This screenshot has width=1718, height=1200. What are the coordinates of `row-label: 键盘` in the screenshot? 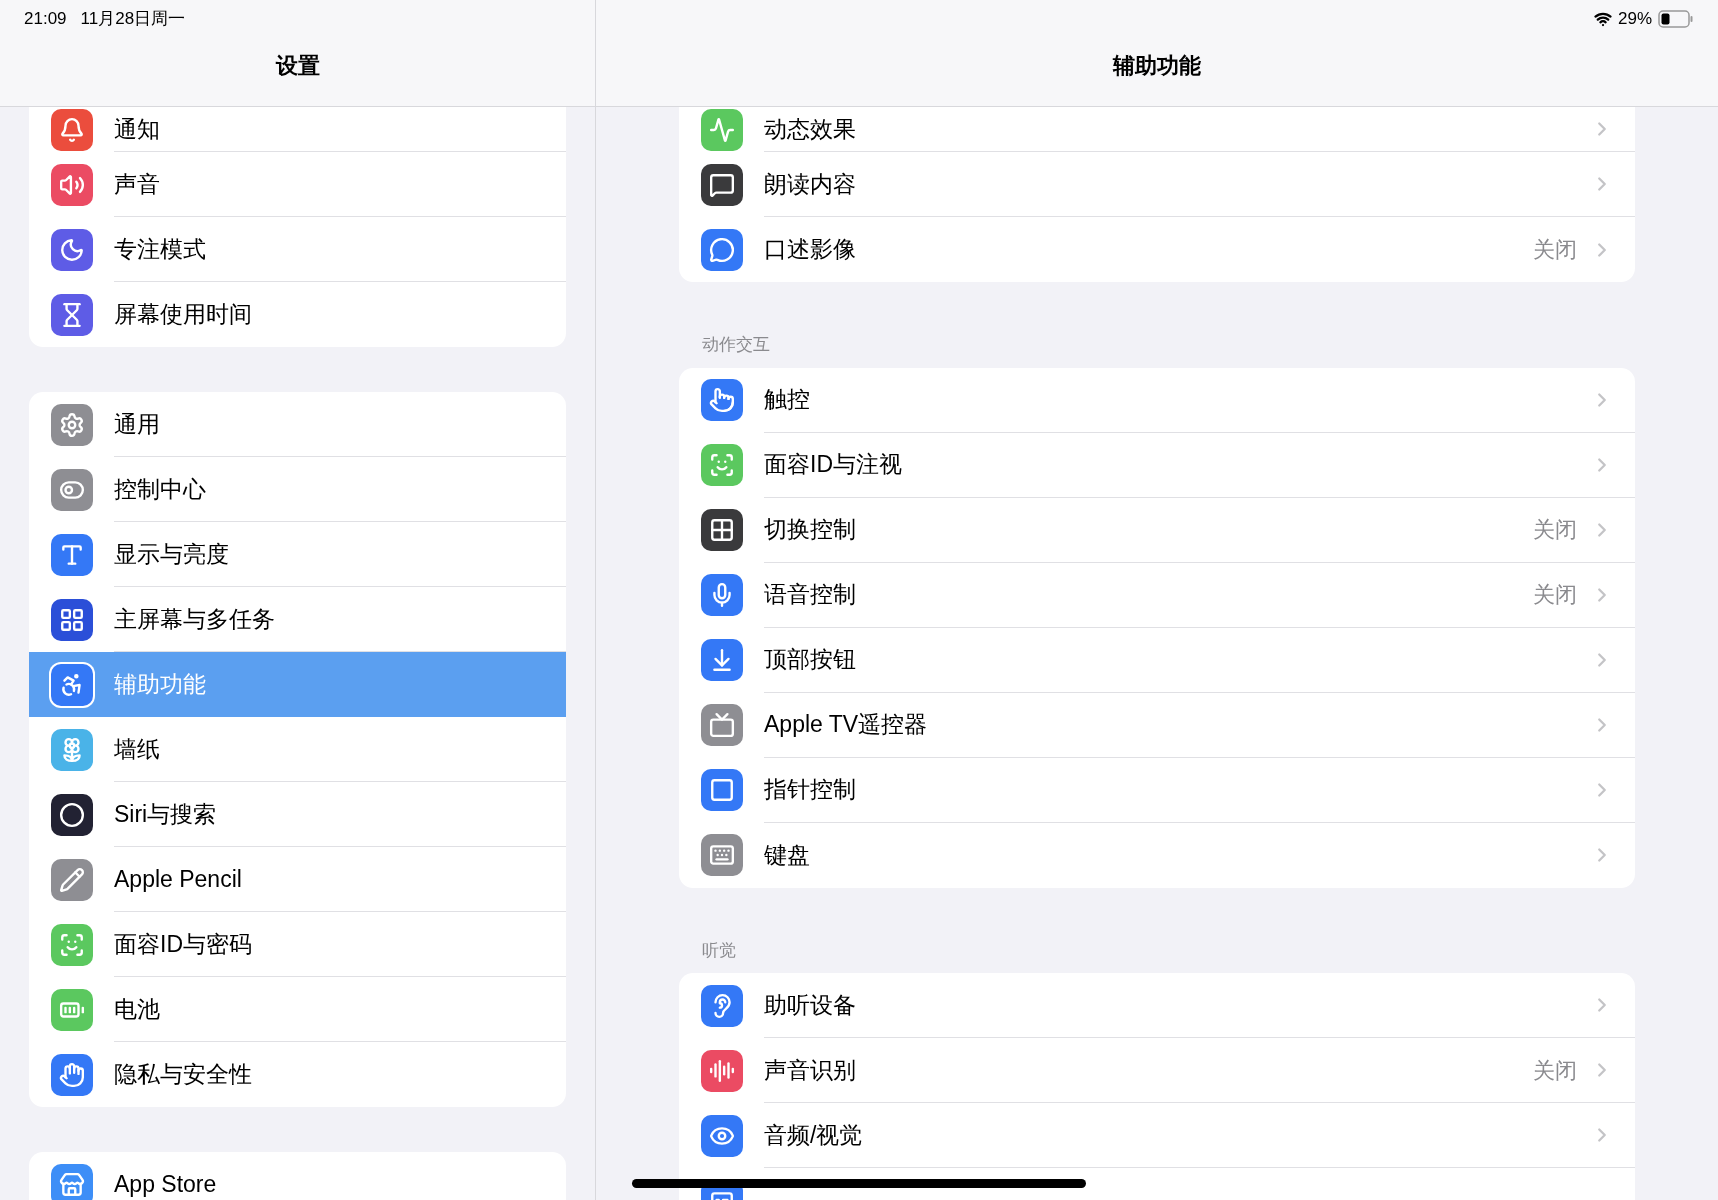 It's located at (787, 855).